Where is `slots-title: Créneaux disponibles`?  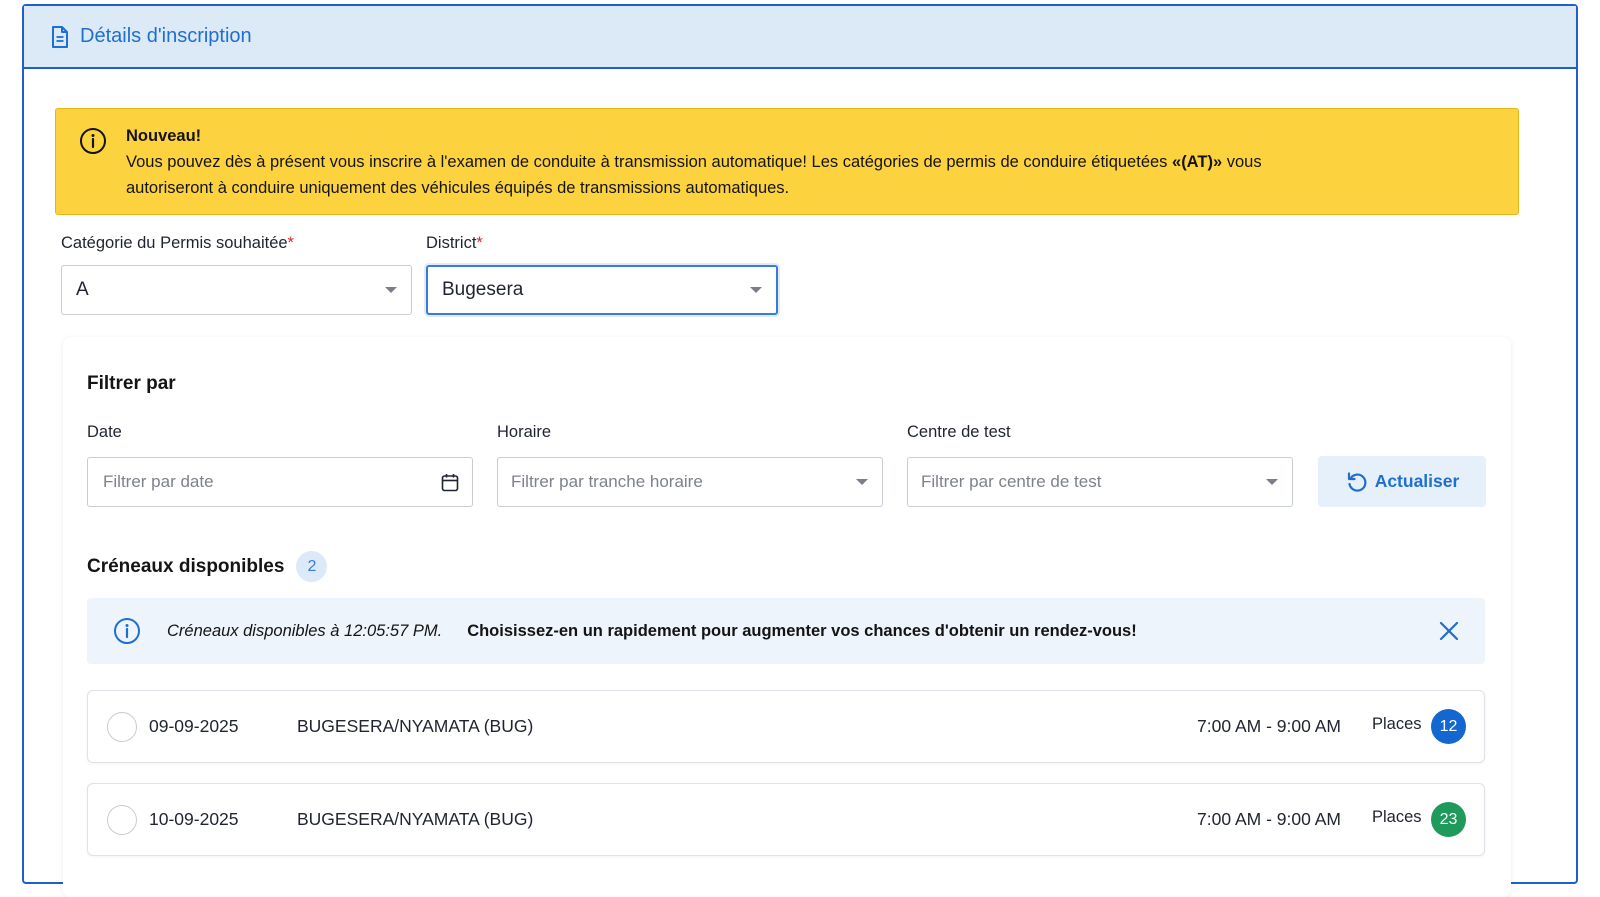 slots-title: Créneaux disponibles is located at coordinates (186, 566).